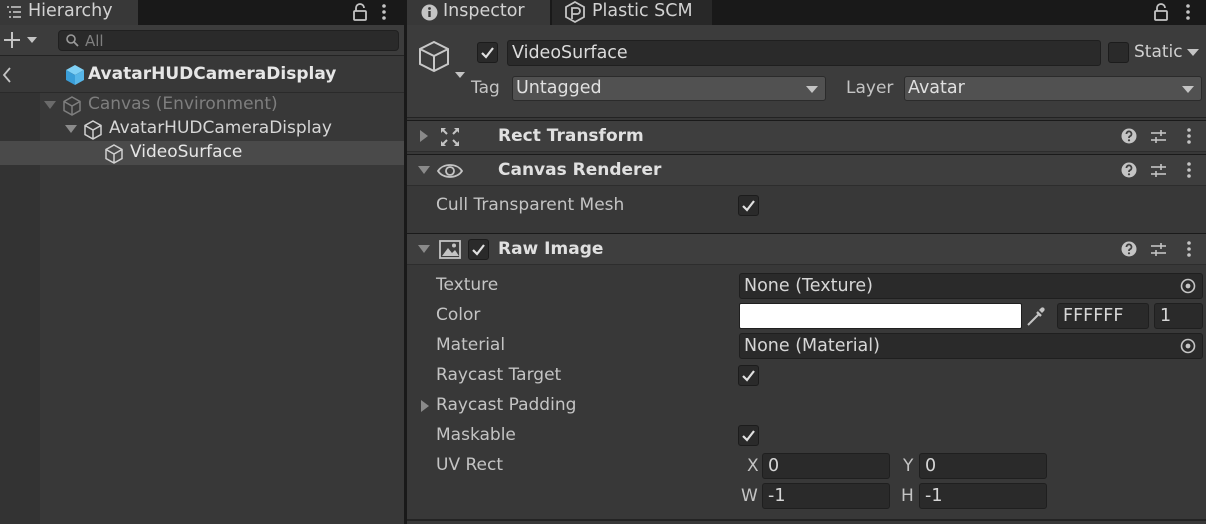  I want to click on back-chevron-icon, so click(7, 75).